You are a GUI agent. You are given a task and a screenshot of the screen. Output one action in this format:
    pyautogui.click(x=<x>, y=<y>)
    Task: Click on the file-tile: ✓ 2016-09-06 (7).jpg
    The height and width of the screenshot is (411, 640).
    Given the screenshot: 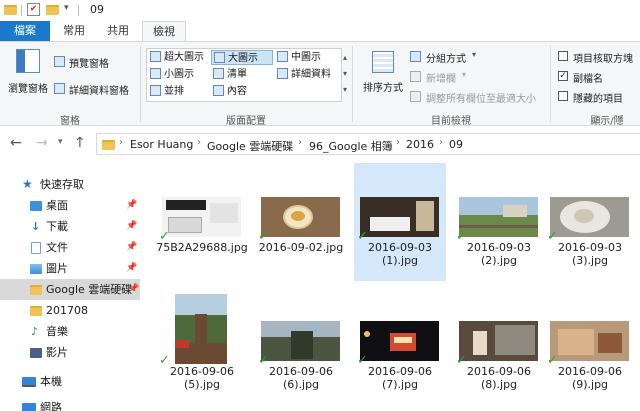 What is the action you would take?
    pyautogui.click(x=400, y=346)
    